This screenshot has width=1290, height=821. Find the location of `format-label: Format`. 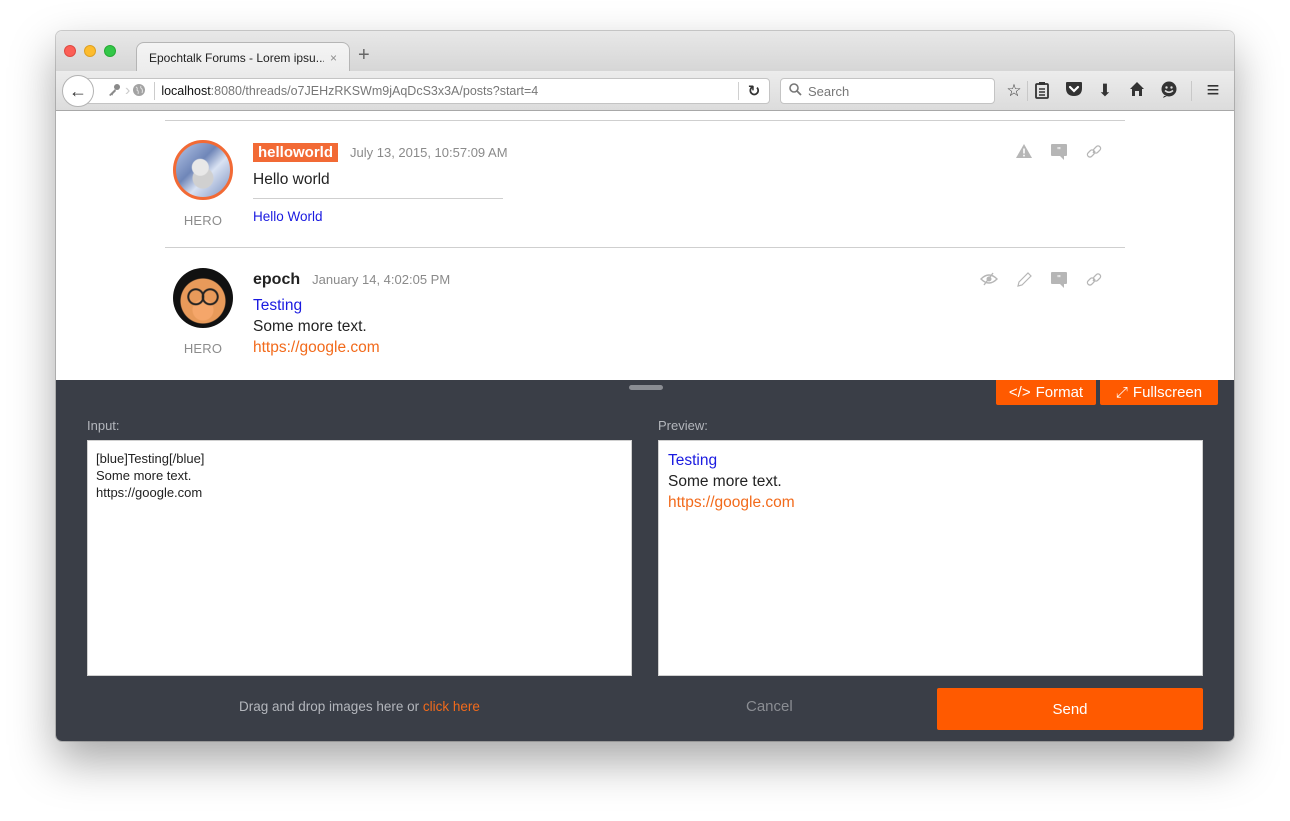

format-label: Format is located at coordinates (1059, 392).